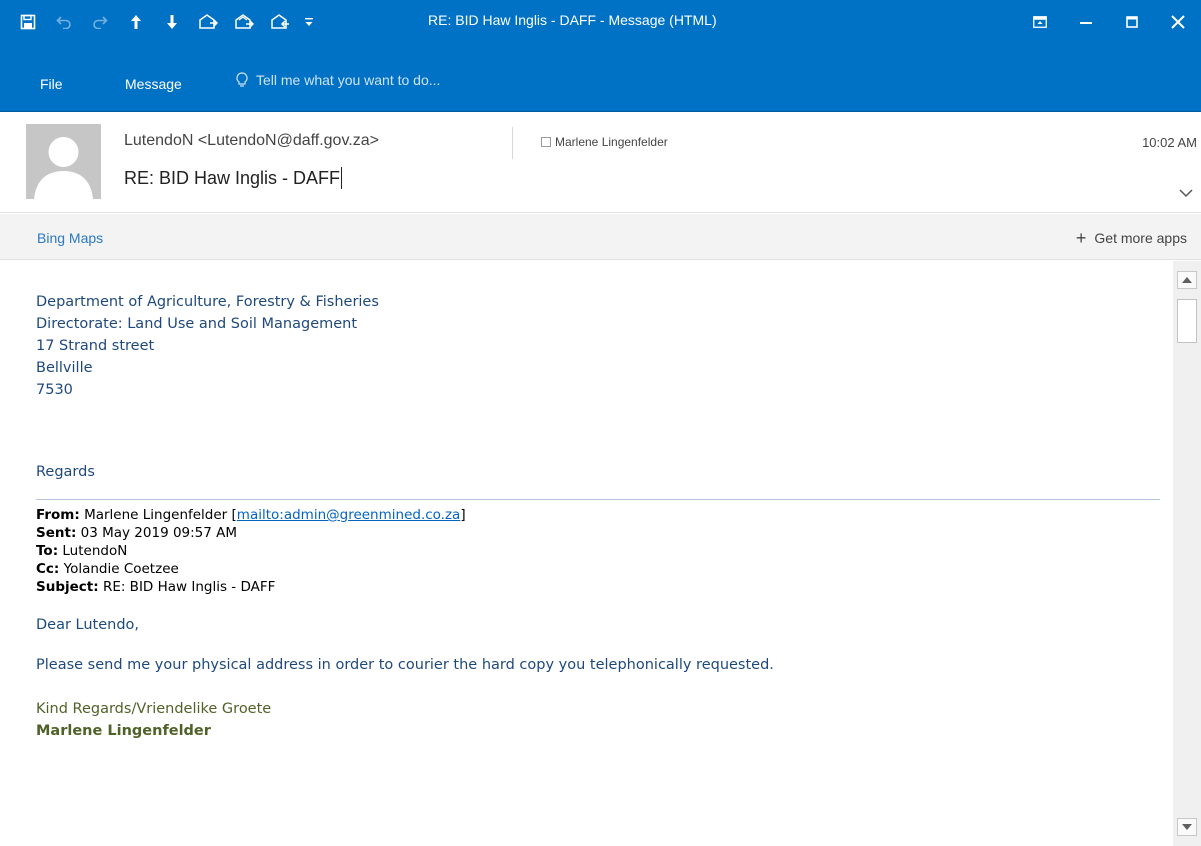 Image resolution: width=1201 pixels, height=846 pixels. Describe the element at coordinates (47, 551) in the screenshot. I see `to-label: To:` at that location.